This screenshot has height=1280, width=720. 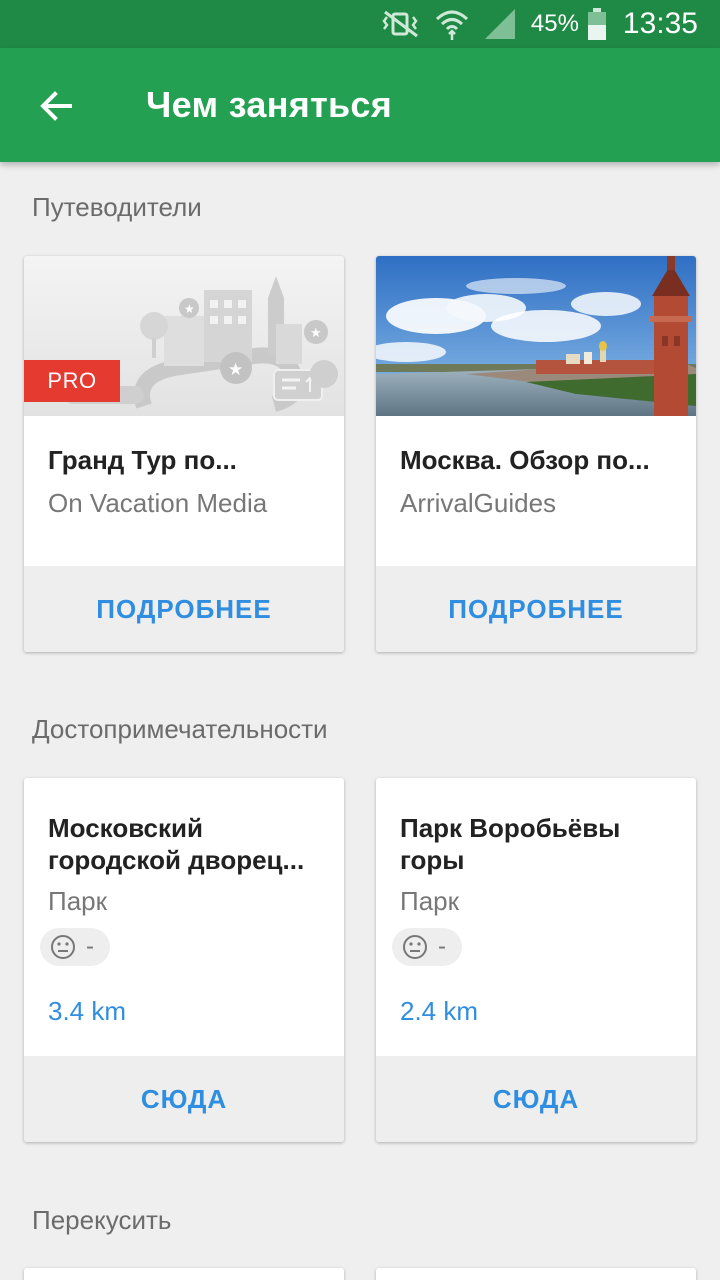 I want to click on guide-publisher: On Vacation Media, so click(x=158, y=503).